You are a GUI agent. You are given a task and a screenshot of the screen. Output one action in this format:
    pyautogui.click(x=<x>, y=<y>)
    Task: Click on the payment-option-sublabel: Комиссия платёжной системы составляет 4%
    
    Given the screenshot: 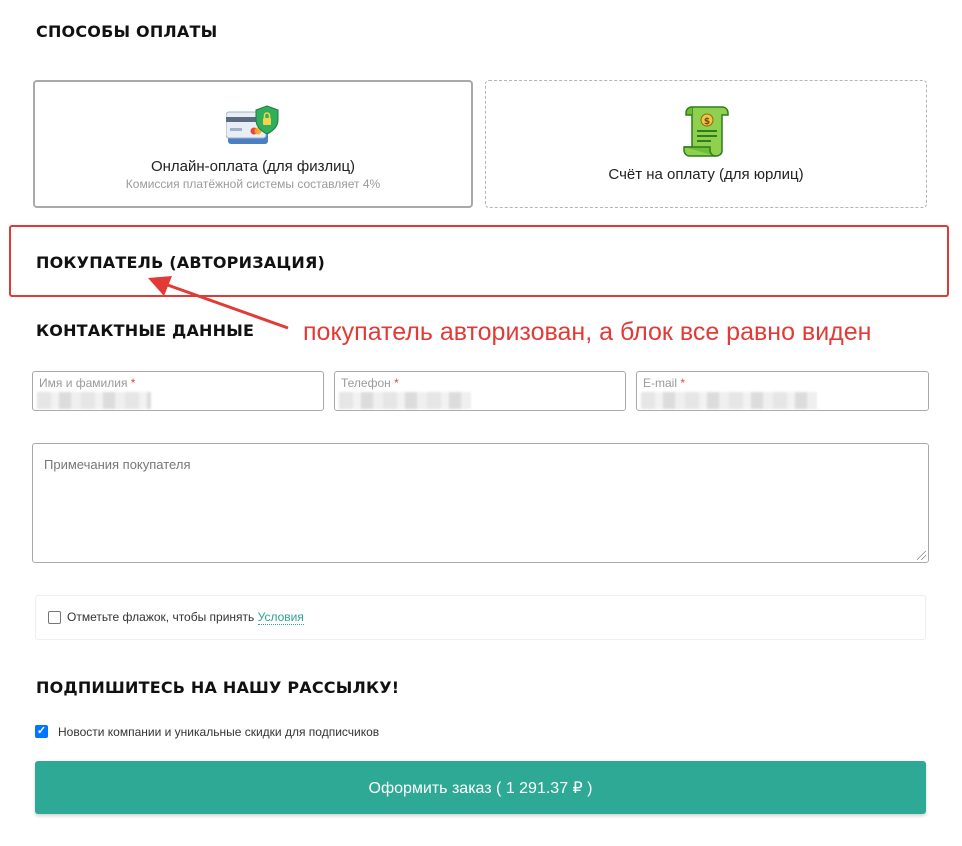 What is the action you would take?
    pyautogui.click(x=253, y=184)
    